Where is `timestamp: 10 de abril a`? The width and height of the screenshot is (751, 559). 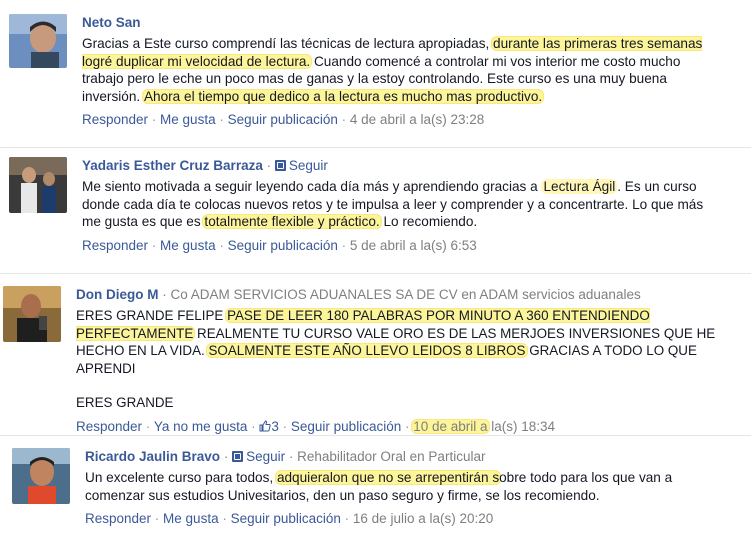 timestamp: 10 de abril a is located at coordinates (450, 426).